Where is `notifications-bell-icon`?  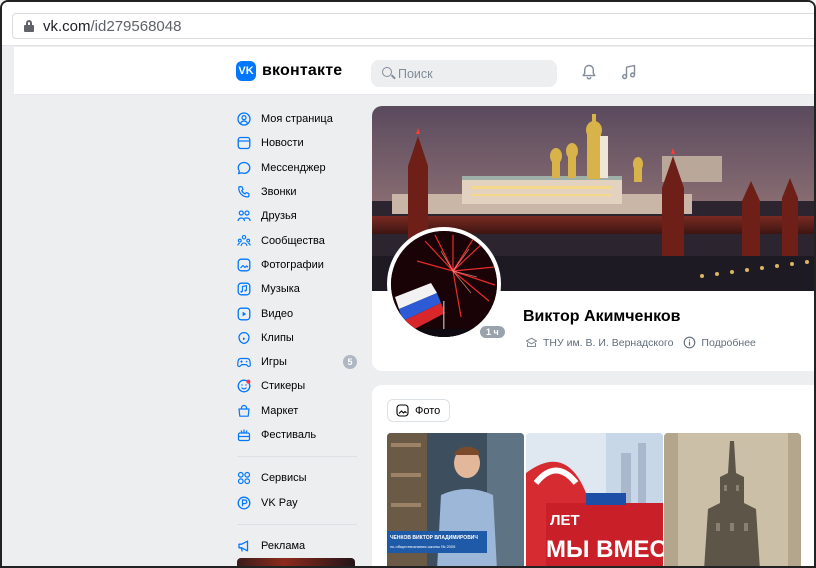
notifications-bell-icon is located at coordinates (589, 72).